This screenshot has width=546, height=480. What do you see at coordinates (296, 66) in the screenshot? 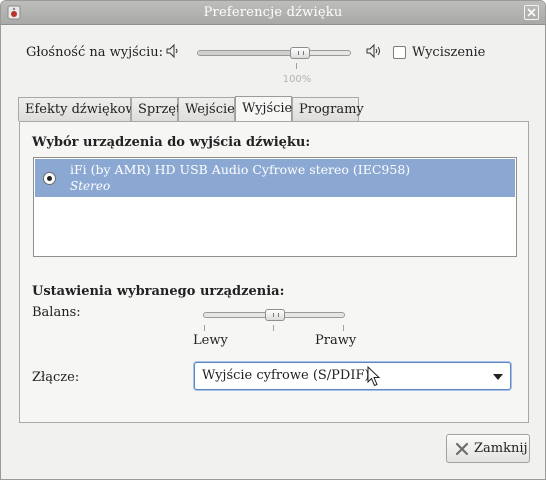
I see `volume-100-tick` at bounding box center [296, 66].